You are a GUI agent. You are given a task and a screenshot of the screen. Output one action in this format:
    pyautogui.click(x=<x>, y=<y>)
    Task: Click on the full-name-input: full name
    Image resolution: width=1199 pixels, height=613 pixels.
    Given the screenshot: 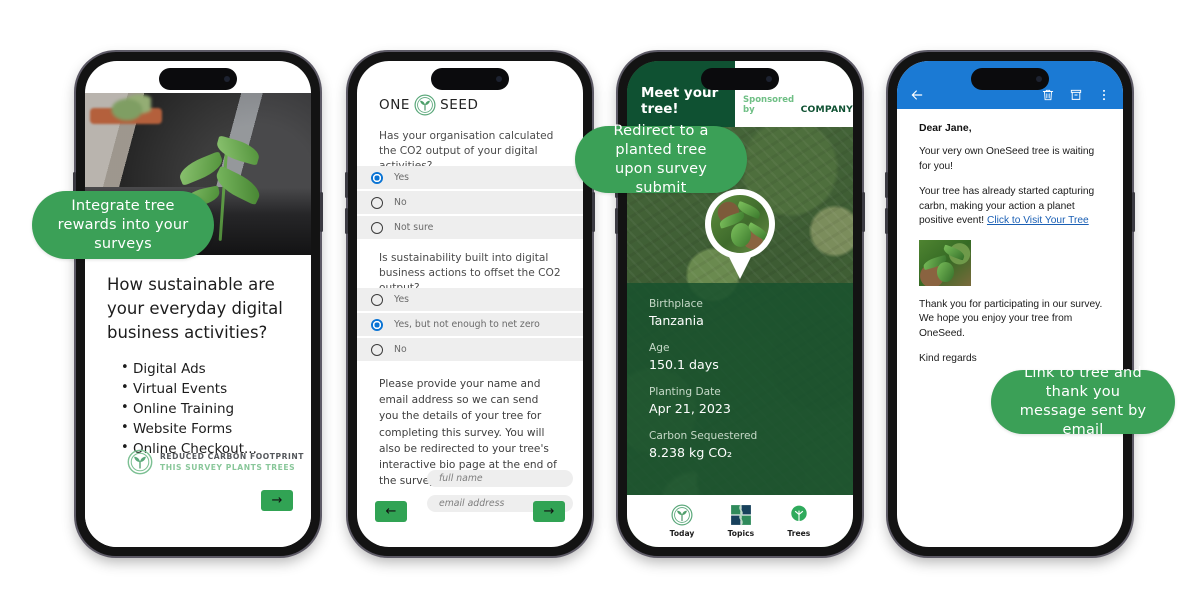 What is the action you would take?
    pyautogui.click(x=500, y=478)
    